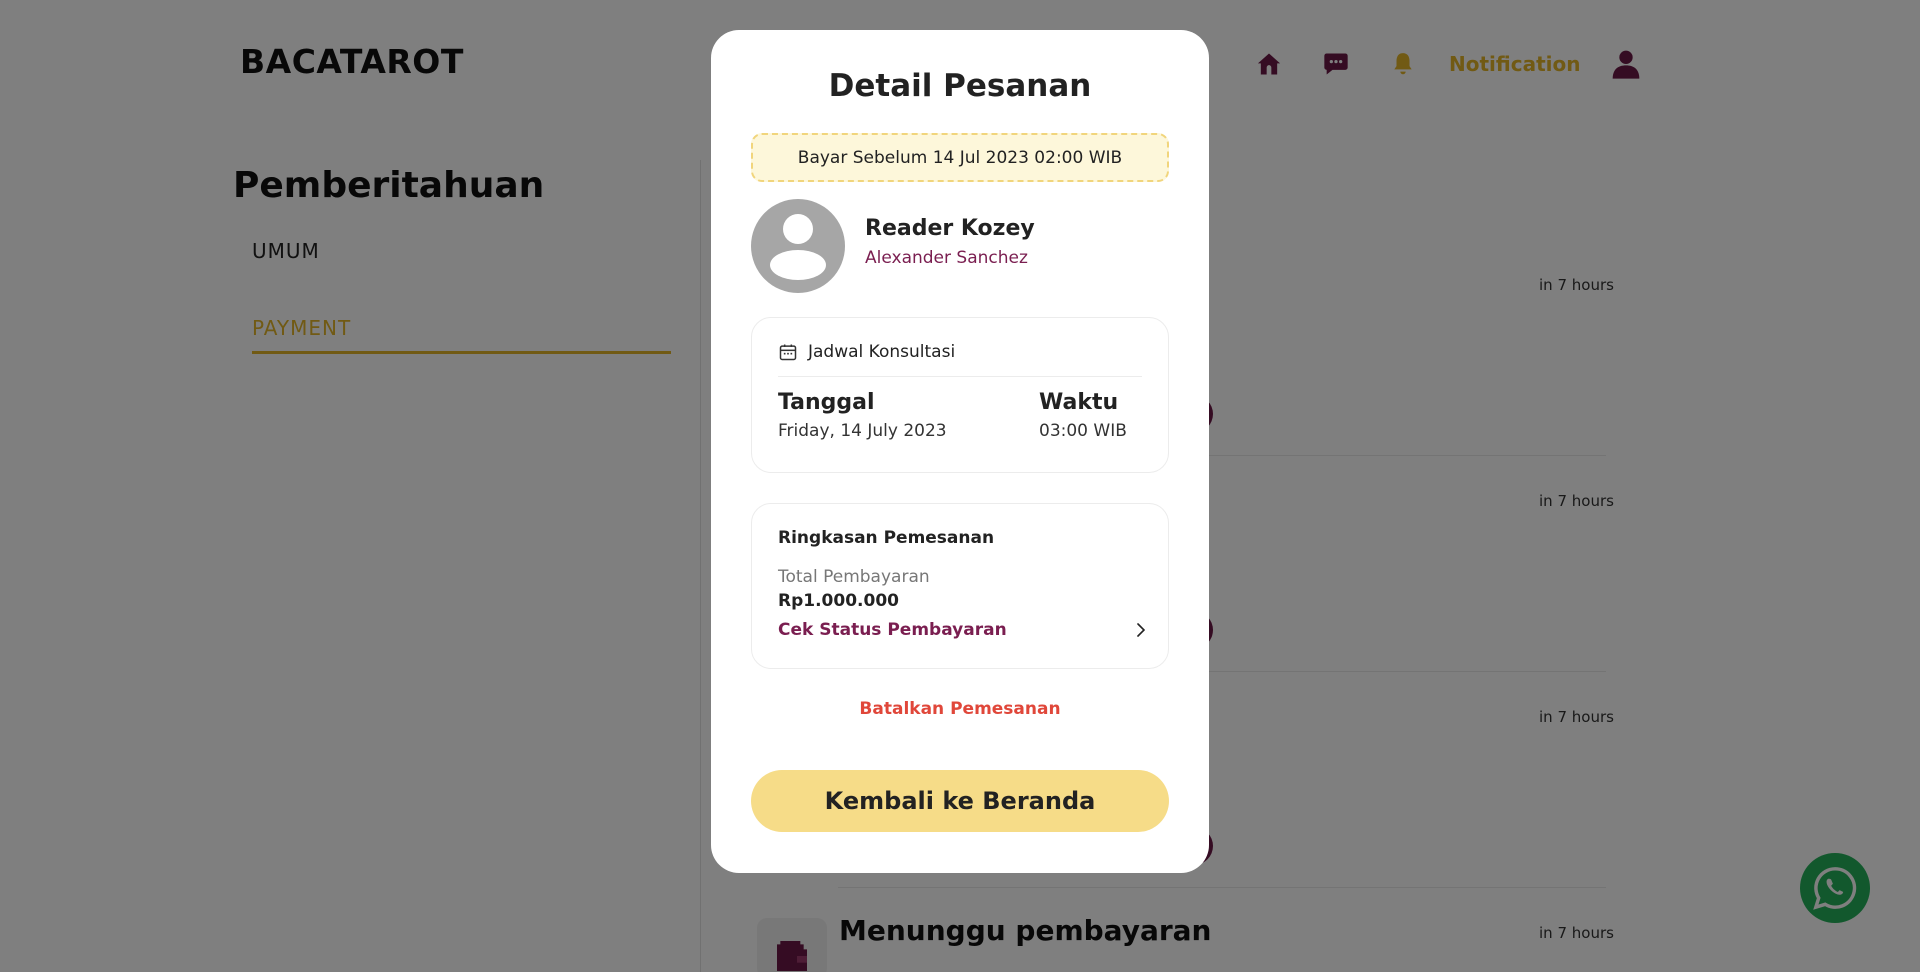 The image size is (1920, 972). I want to click on payment-deadline-banner: Bayar Sebelum 14 Jul 2023 02:00 WIB, so click(960, 157).